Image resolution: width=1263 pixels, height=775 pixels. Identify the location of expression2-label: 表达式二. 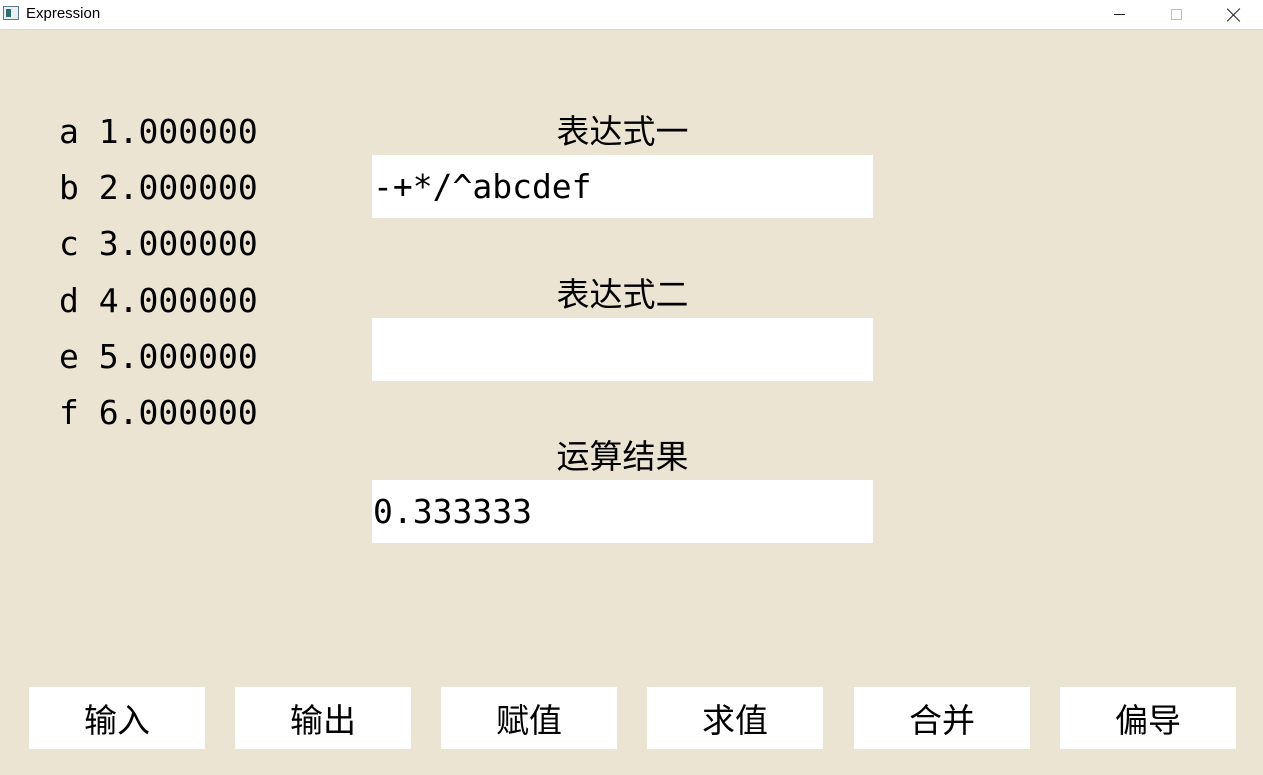
(622, 294).